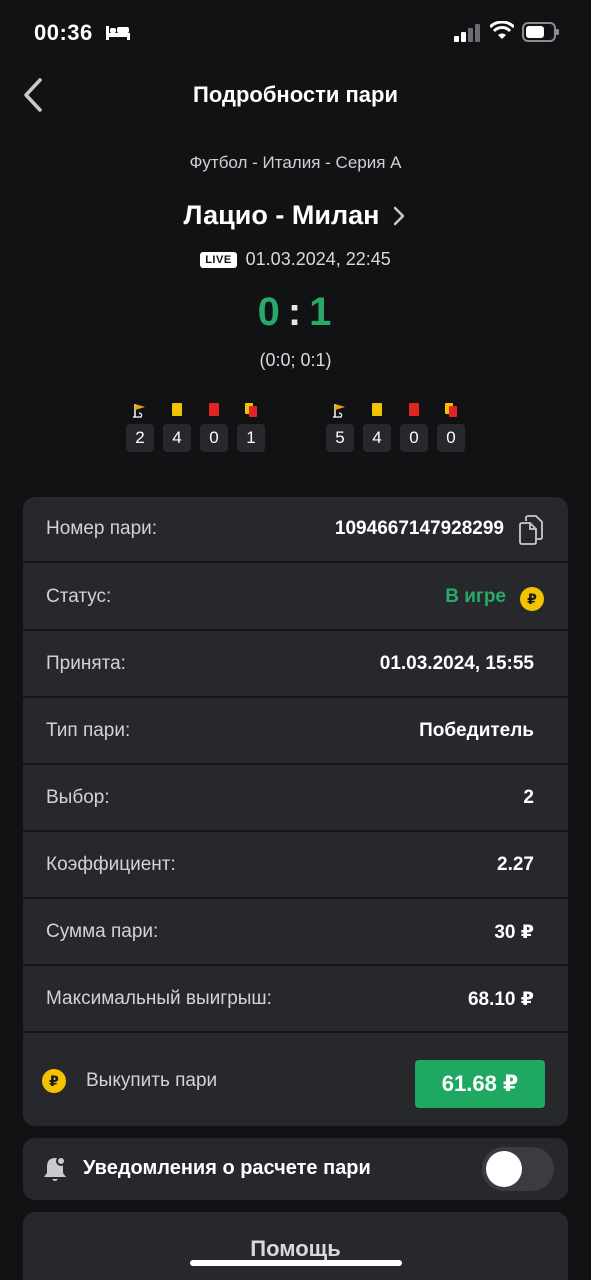 Image resolution: width=591 pixels, height=1280 pixels. Describe the element at coordinates (531, 530) in the screenshot. I see `copy-icon` at that location.